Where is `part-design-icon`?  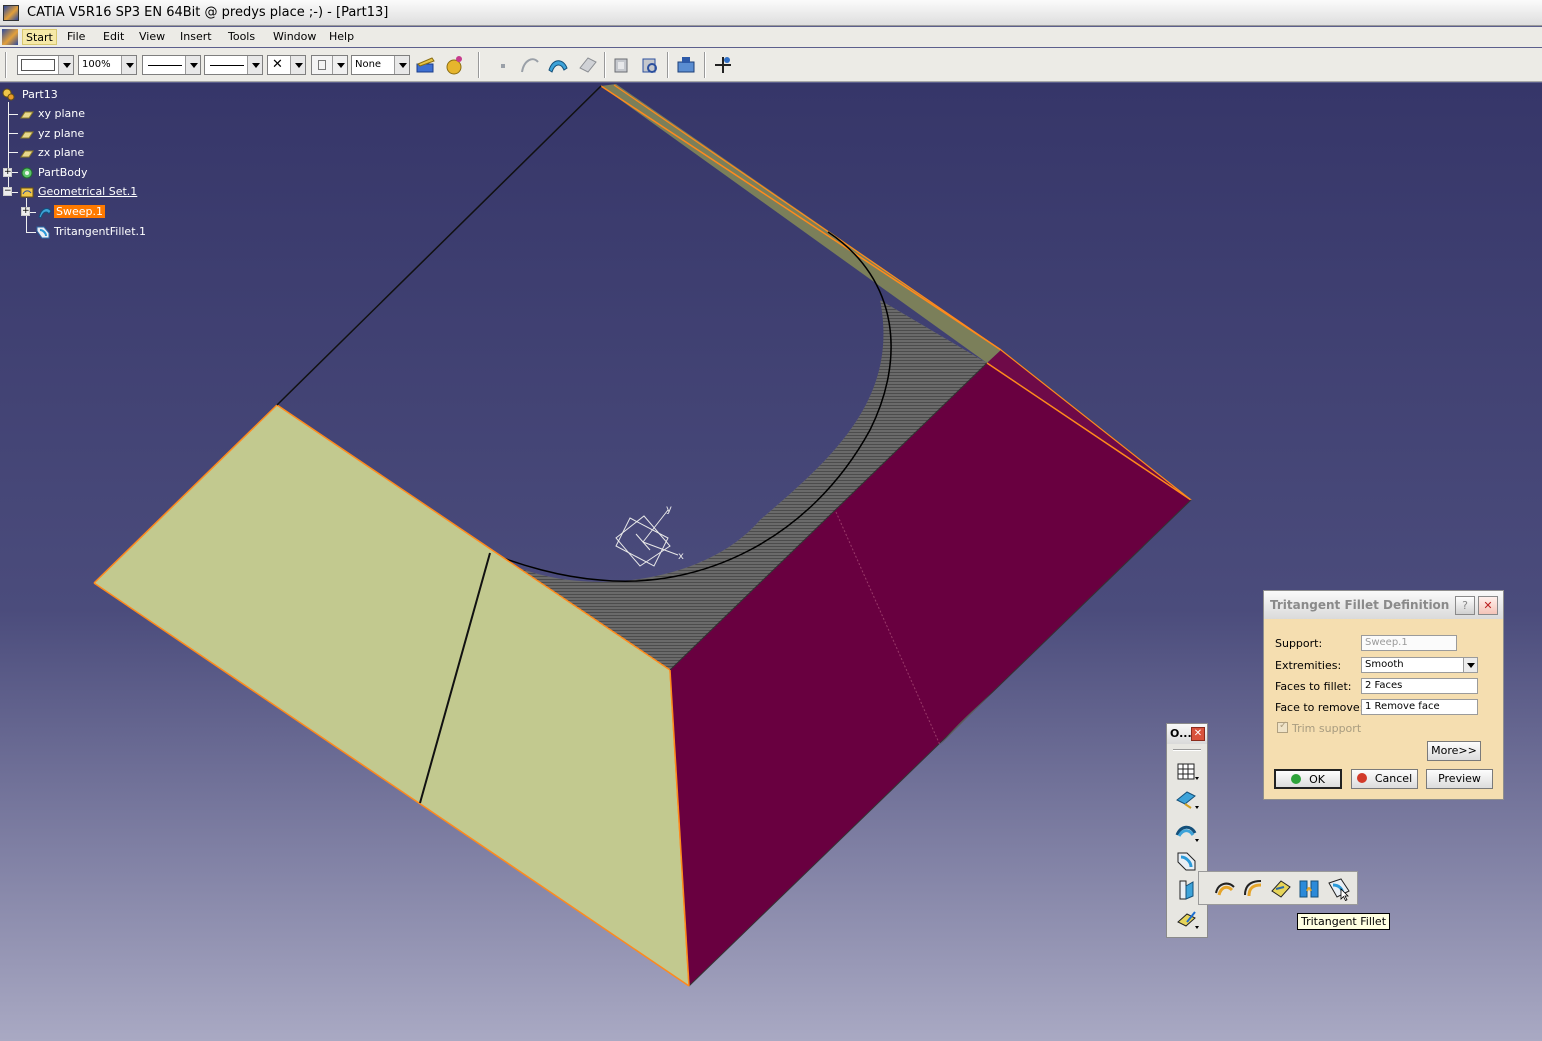 part-design-icon is located at coordinates (621, 65).